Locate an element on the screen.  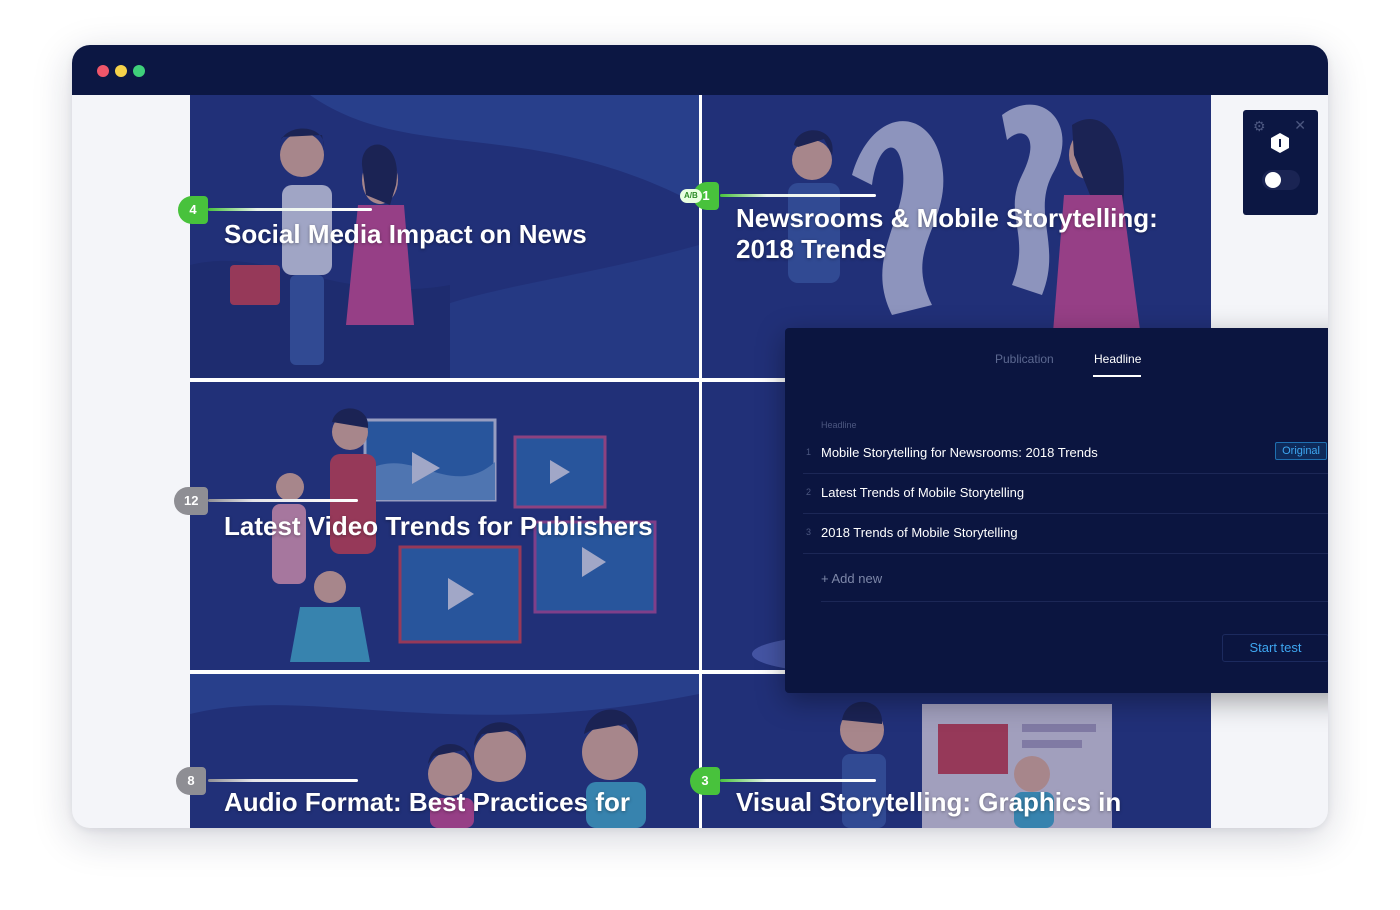
variant-number: 1 is located at coordinates (809, 452).